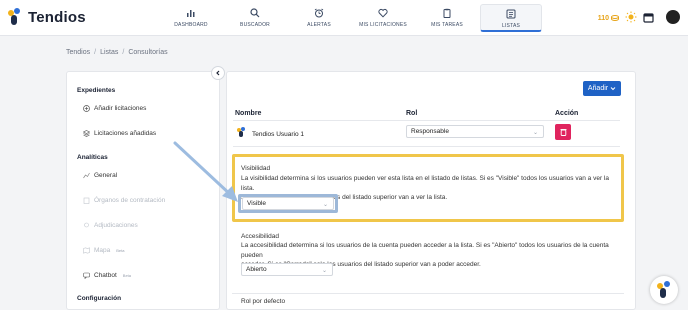  What do you see at coordinates (191, 25) in the screenshot?
I see `nav-label: DASHBOARD` at bounding box center [191, 25].